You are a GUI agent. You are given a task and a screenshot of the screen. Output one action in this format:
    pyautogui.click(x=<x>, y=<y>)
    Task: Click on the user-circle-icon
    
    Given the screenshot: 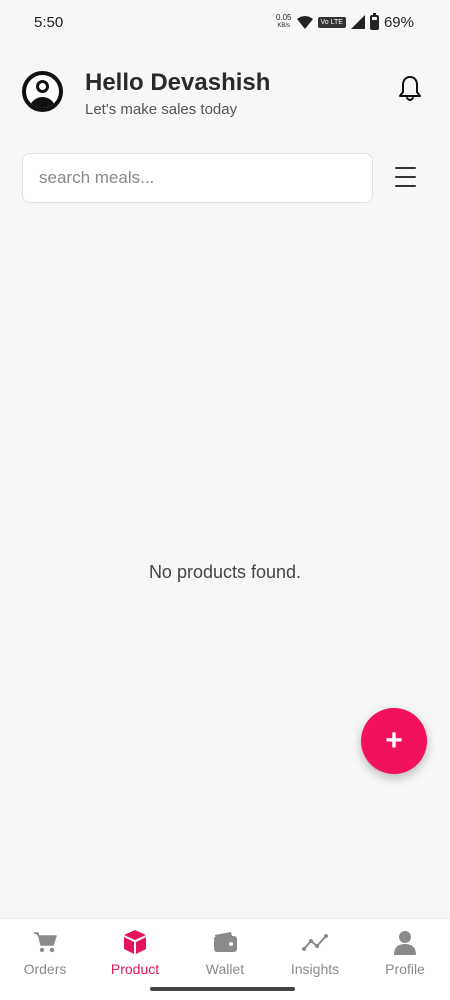 What is the action you would take?
    pyautogui.click(x=42, y=91)
    